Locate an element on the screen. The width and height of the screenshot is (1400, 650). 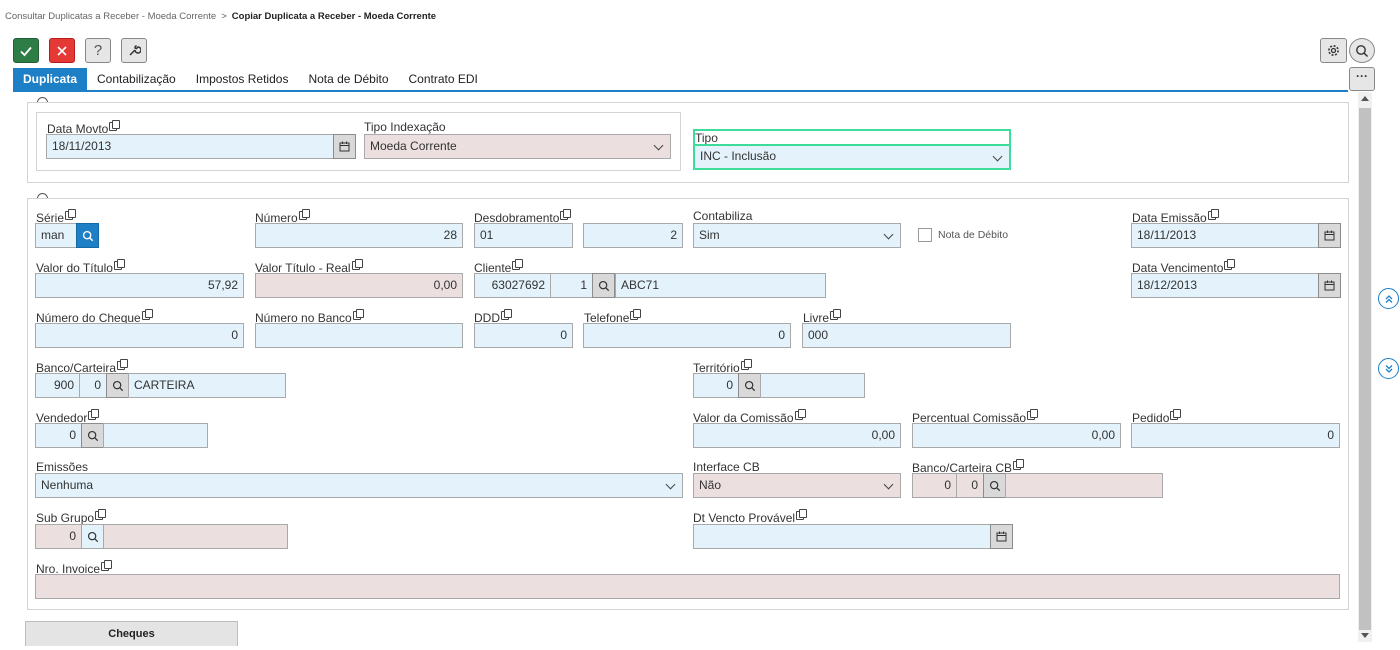
tab-duplicata: Duplicata is located at coordinates (50, 79).